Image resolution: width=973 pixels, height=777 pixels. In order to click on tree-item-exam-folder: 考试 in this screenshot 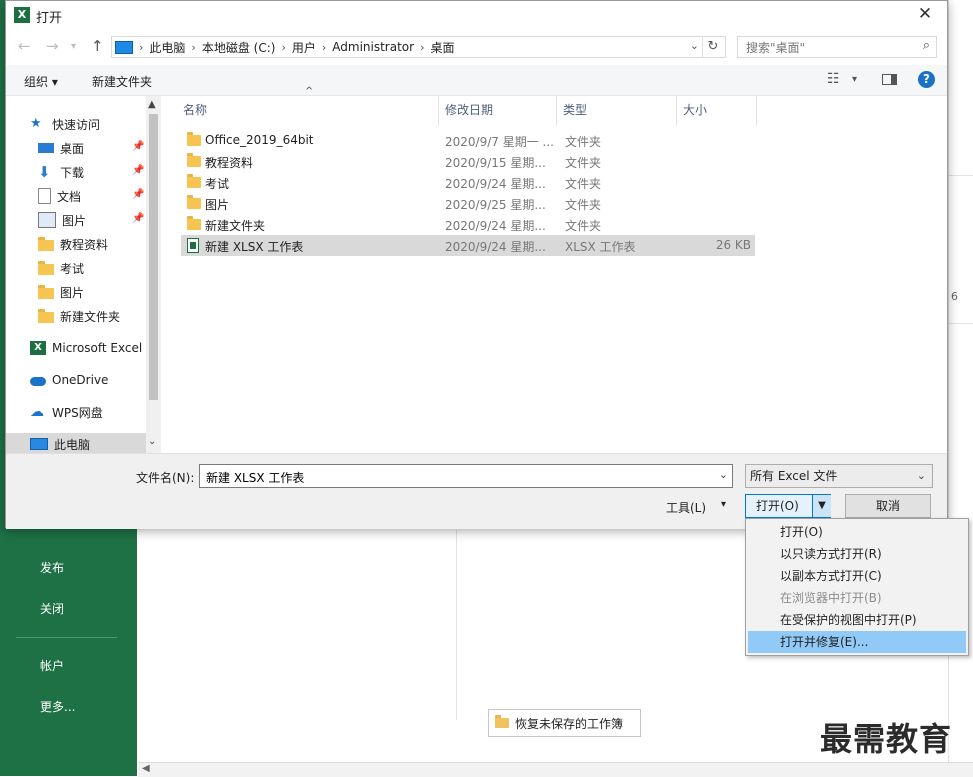, I will do `click(83, 268)`.